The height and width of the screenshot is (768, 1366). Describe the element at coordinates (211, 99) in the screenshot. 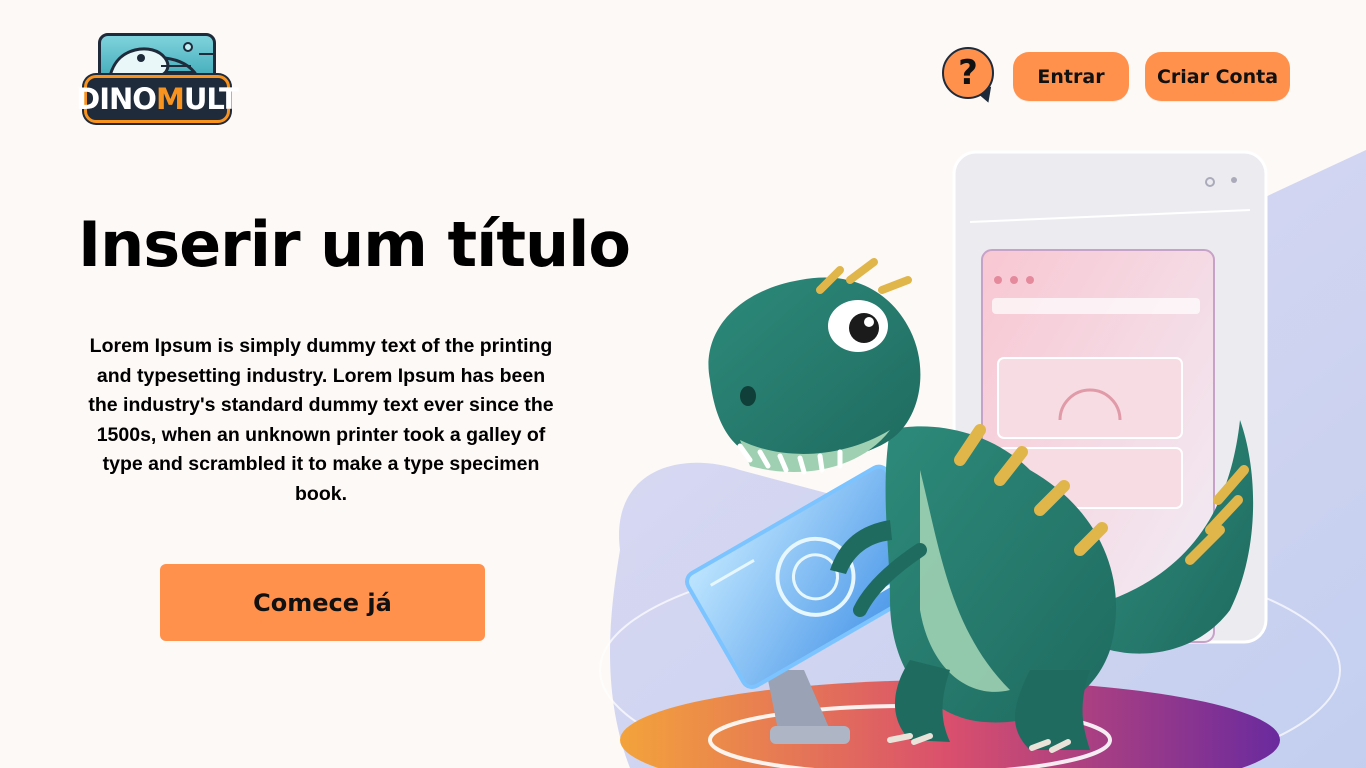

I see `logo-text-suffix: ULT` at that location.